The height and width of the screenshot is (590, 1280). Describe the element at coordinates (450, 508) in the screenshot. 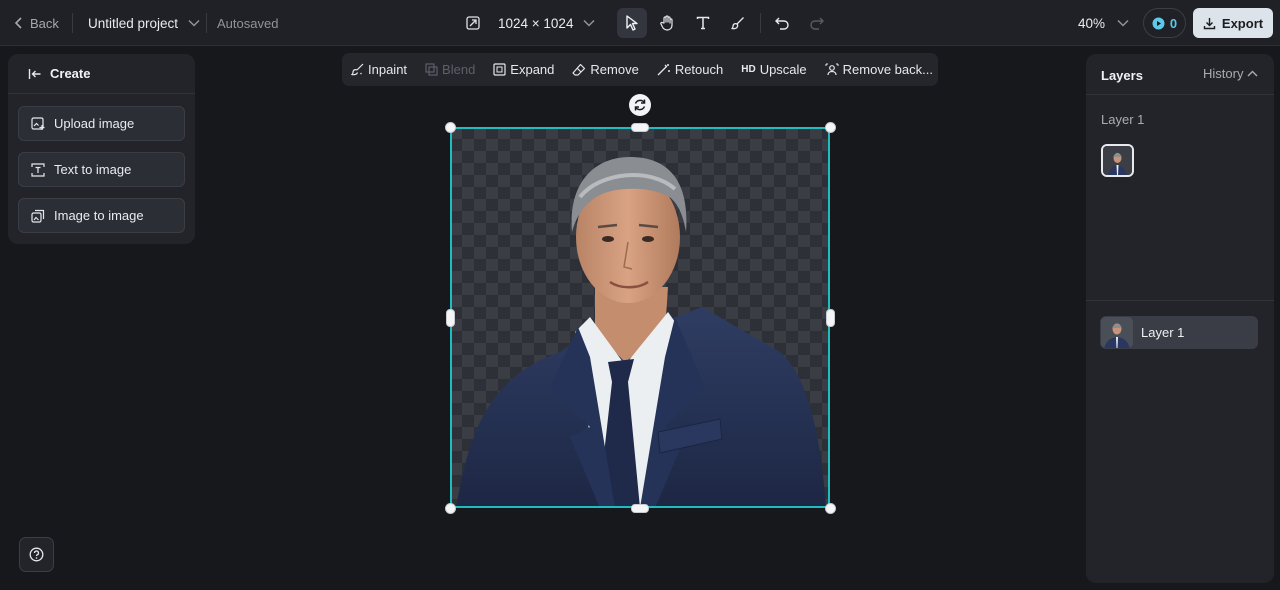

I see `resize-handle-bottom-left` at that location.